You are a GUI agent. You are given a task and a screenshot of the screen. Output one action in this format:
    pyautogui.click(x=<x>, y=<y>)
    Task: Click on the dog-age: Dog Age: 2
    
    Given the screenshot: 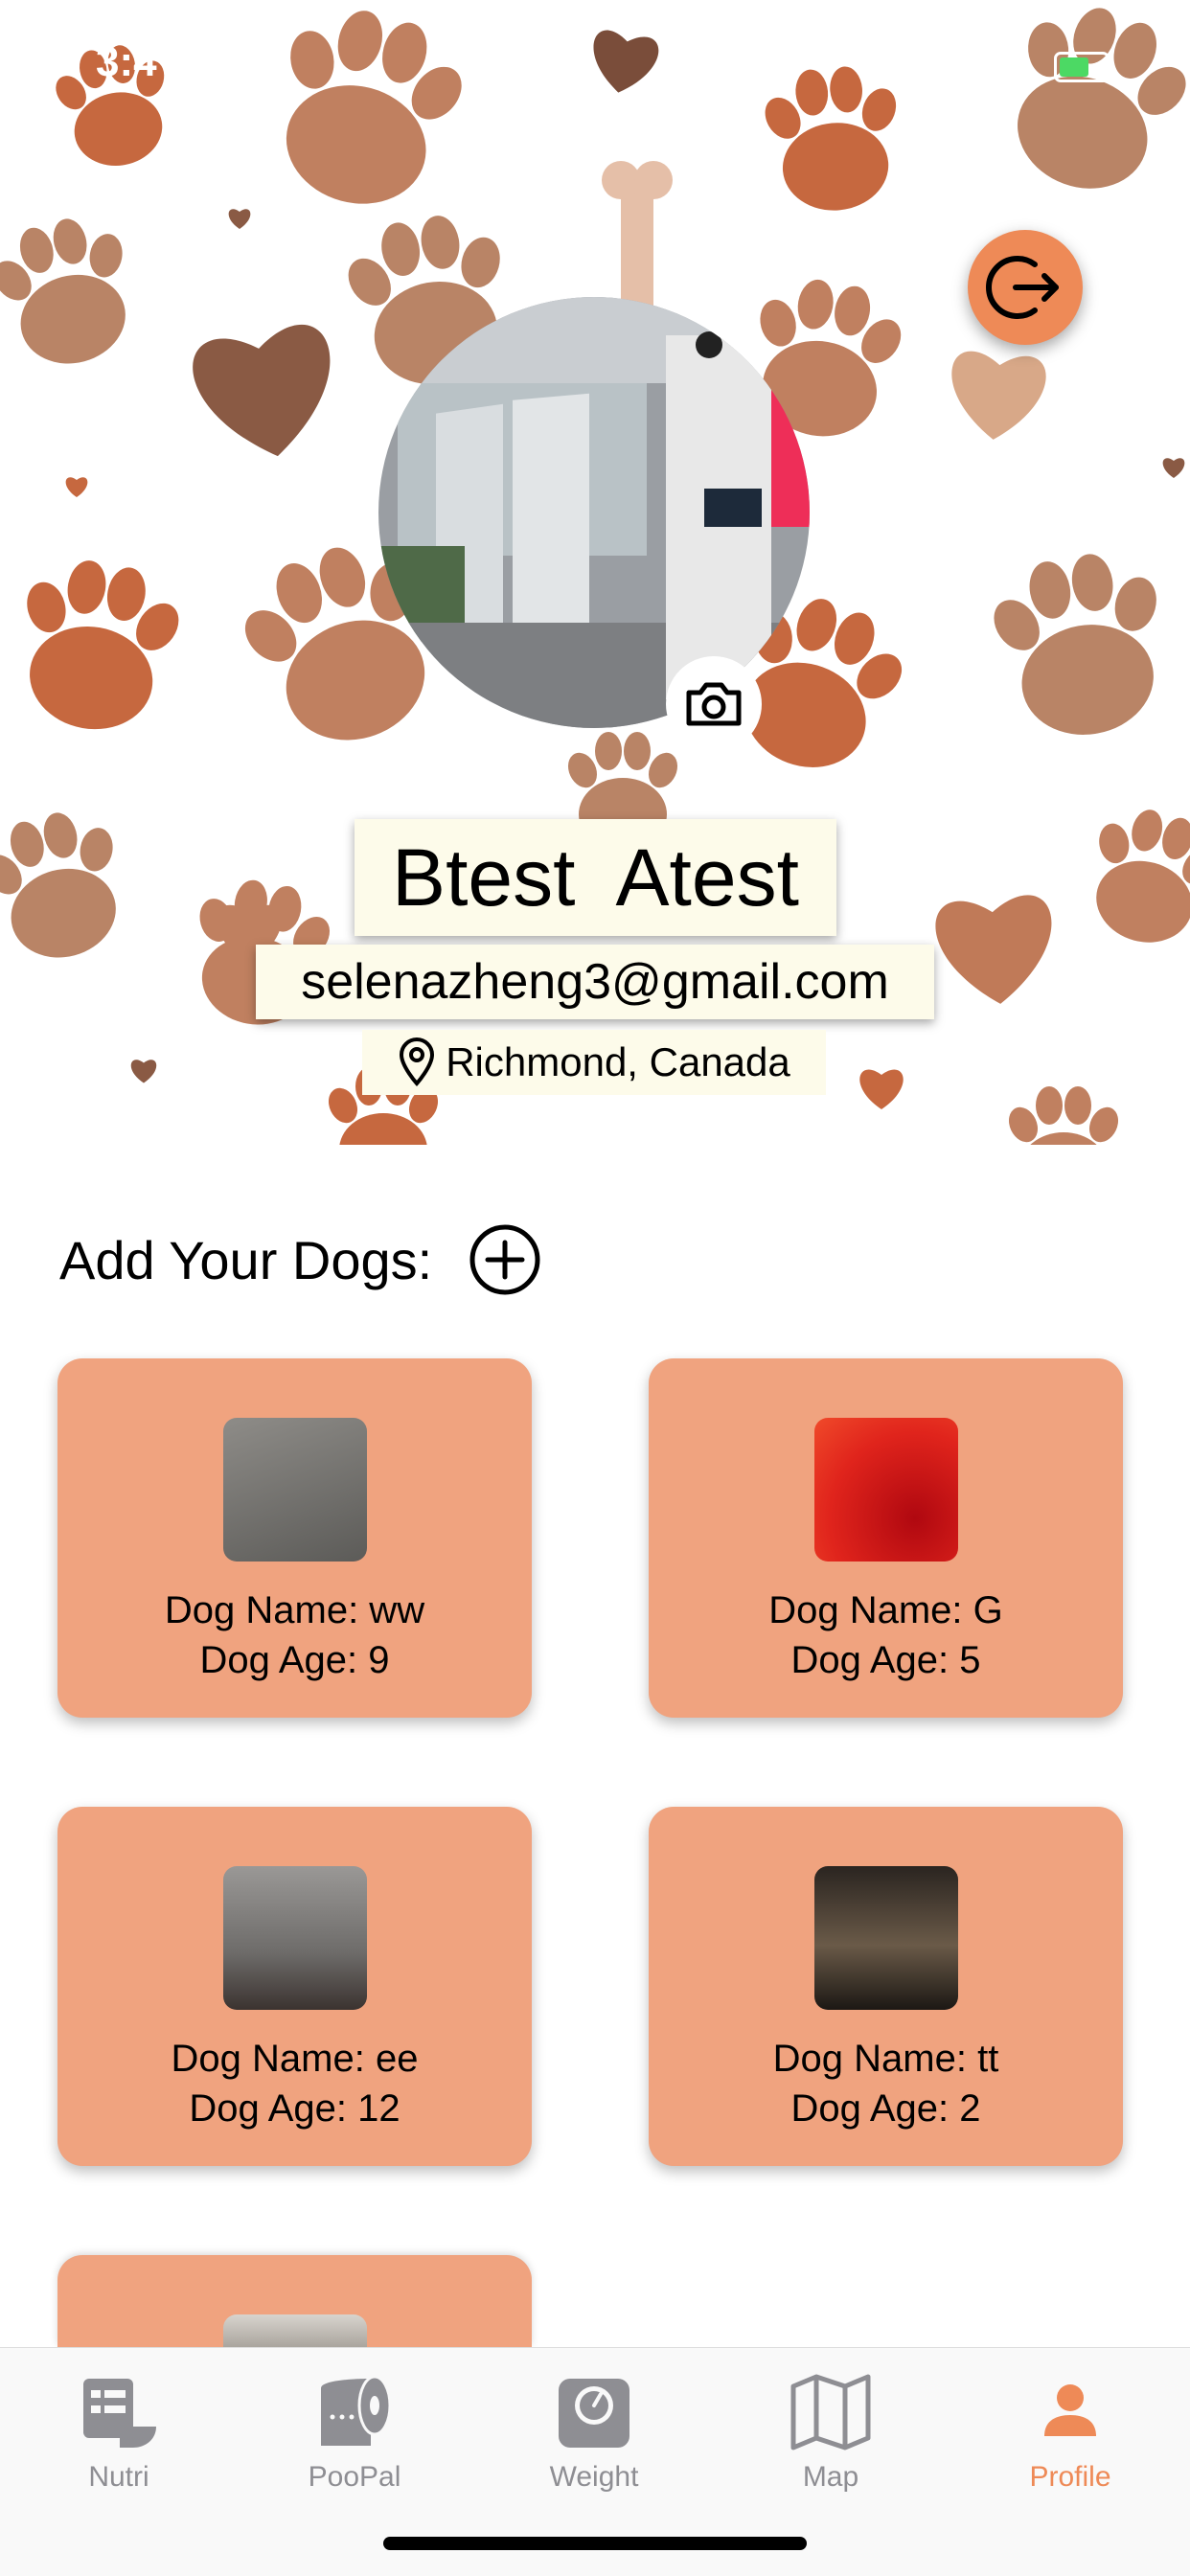 What is the action you would take?
    pyautogui.click(x=886, y=2108)
    